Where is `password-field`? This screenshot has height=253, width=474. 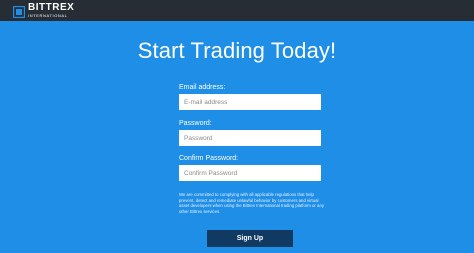 password-field is located at coordinates (250, 138).